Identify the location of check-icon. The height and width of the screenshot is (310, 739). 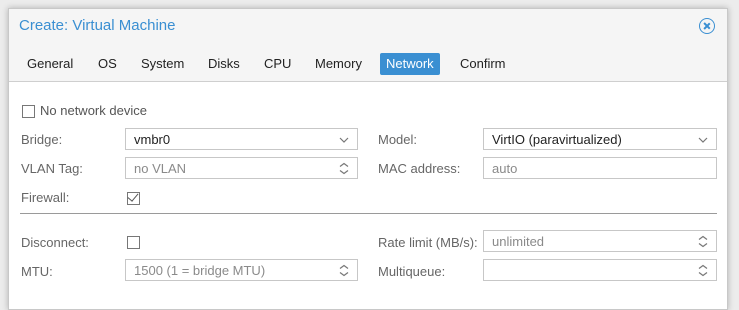
(133, 196).